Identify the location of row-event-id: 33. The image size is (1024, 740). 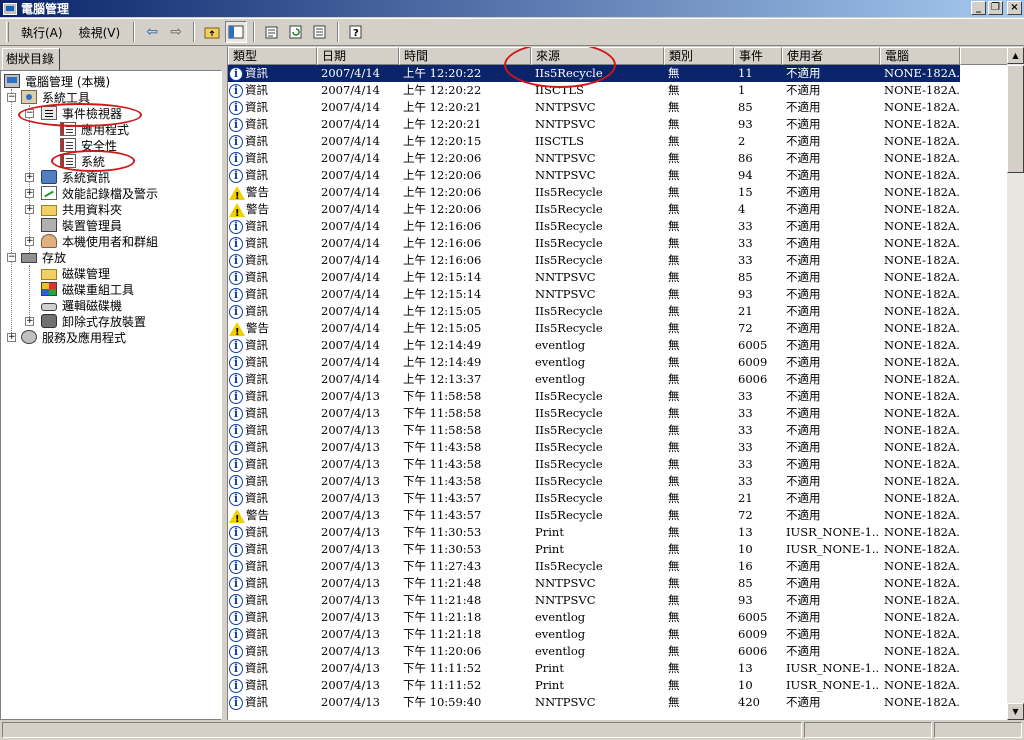
(745, 243).